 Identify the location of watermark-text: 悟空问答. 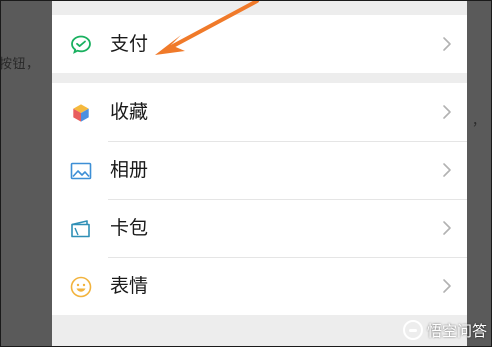
(456, 330).